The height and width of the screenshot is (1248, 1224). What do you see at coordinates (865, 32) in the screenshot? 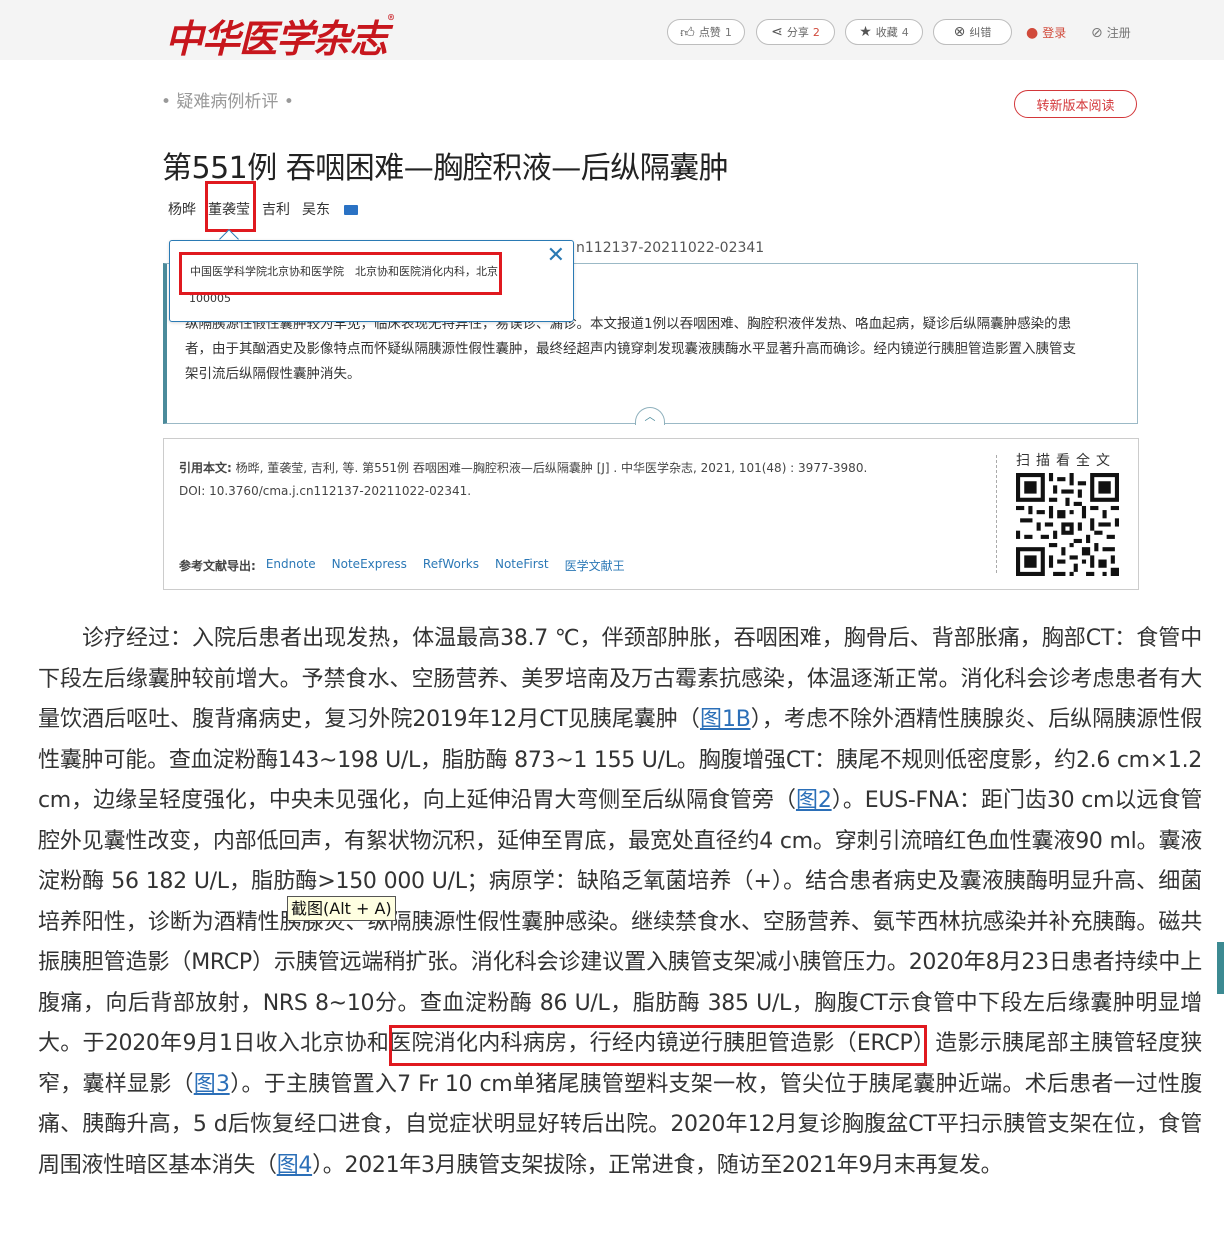
I see `star-icon: ★` at bounding box center [865, 32].